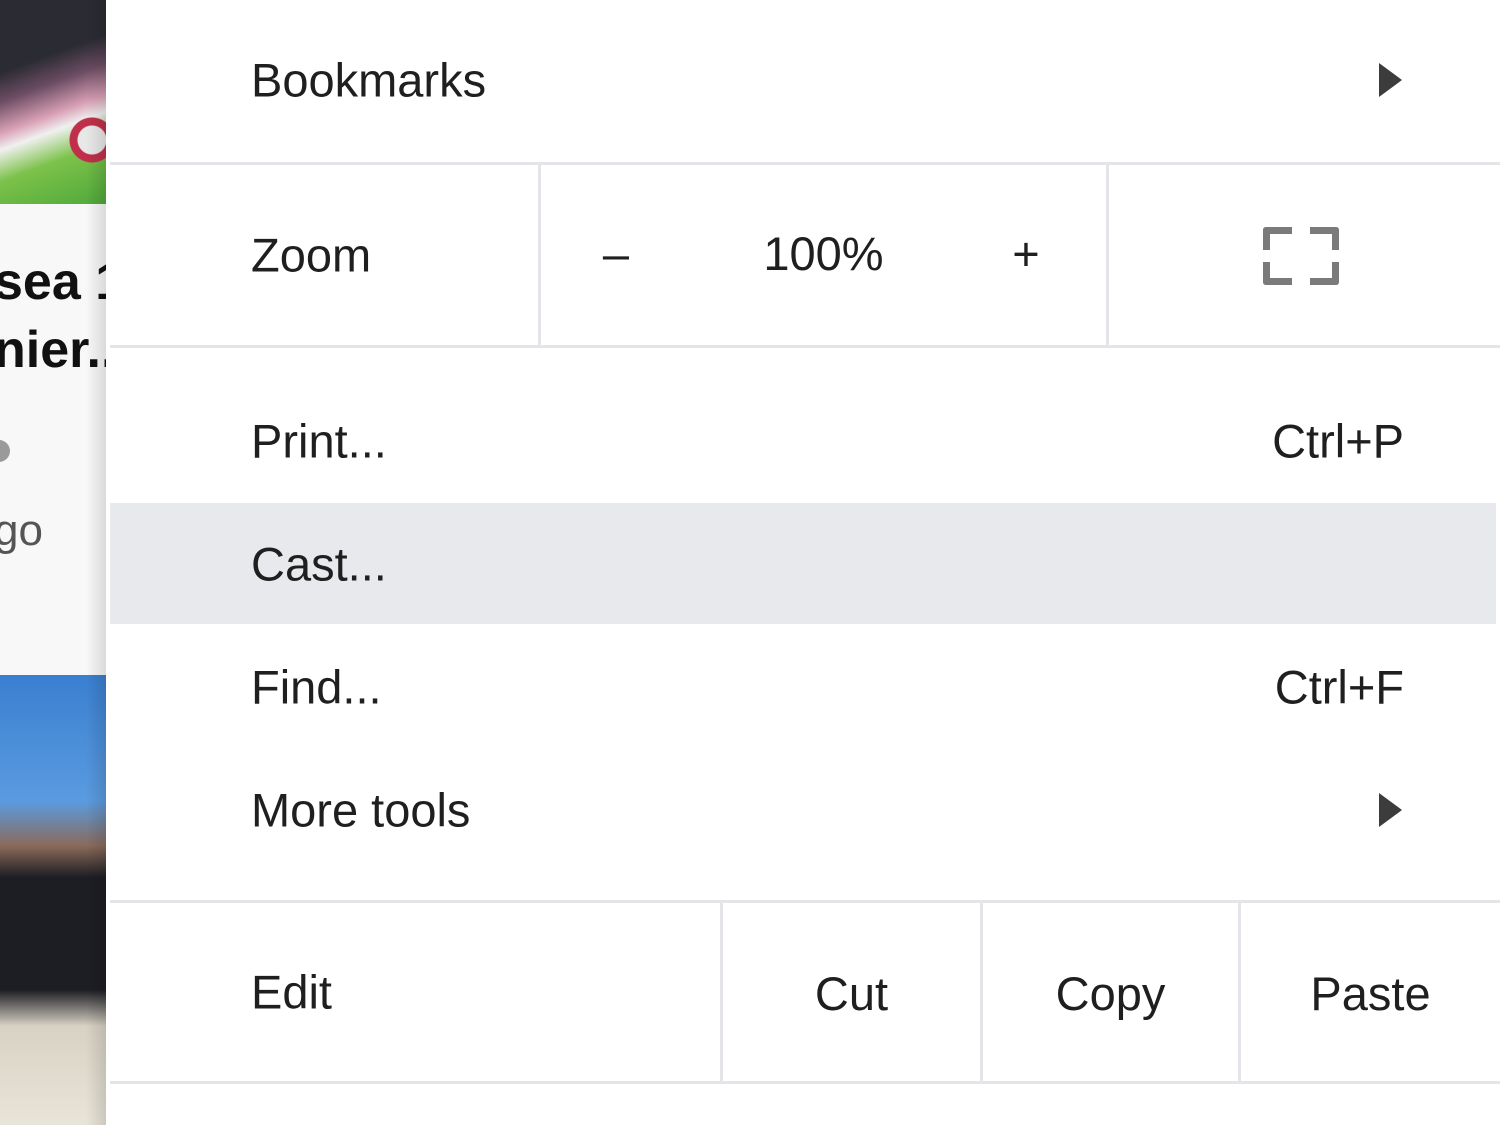  I want to click on menu-item-more-tools: More tools, so click(803, 810).